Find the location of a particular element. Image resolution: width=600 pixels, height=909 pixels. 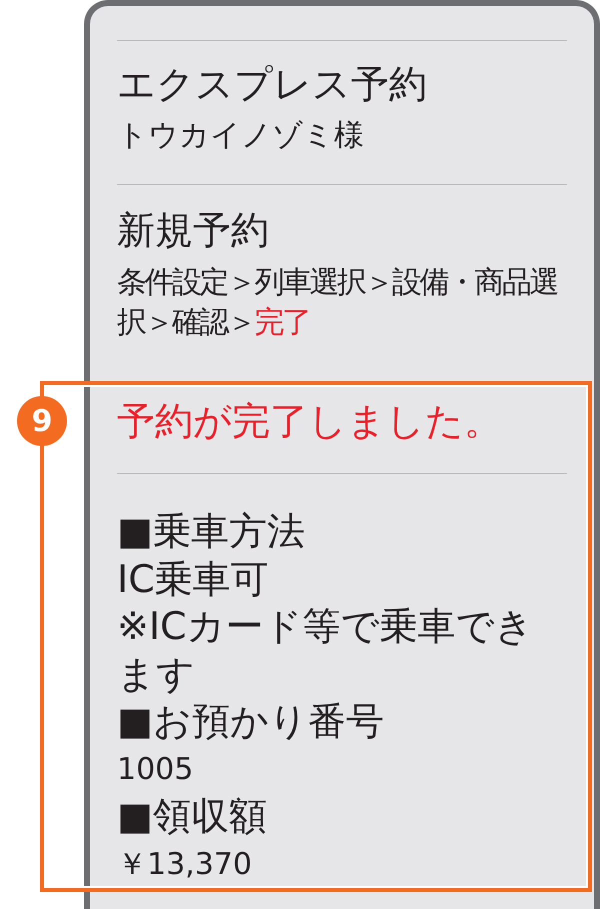

completion-message: 予約が完了しました。 is located at coordinates (310, 421).